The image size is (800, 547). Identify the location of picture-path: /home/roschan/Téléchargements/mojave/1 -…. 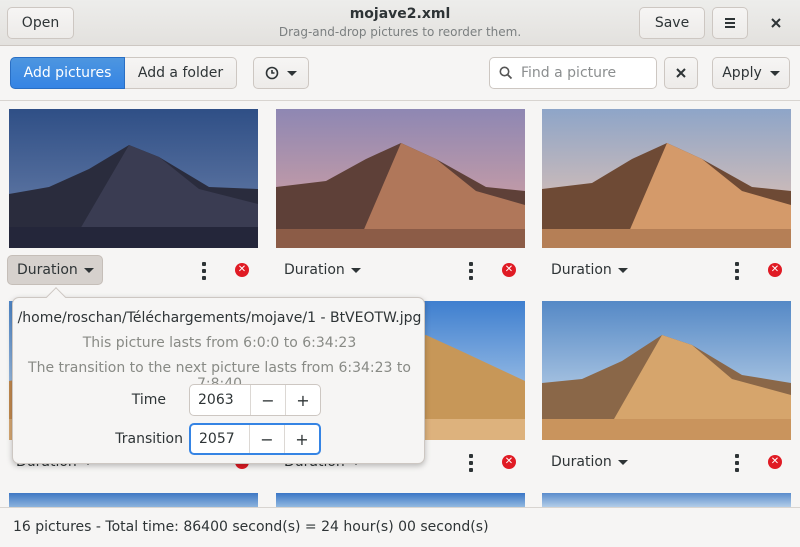
(219, 318).